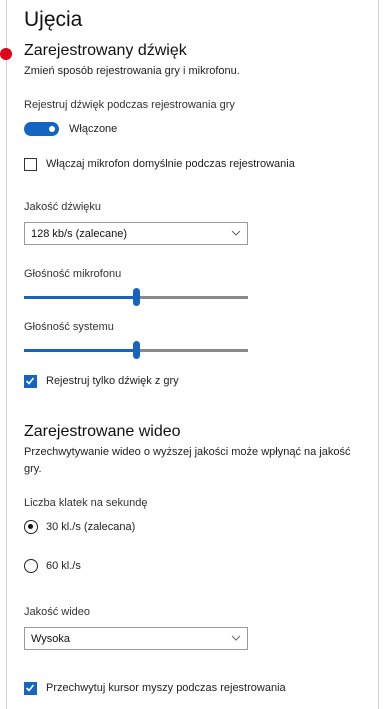 This screenshot has height=709, width=383. I want to click on page-title: Ujęcia, so click(53, 19).